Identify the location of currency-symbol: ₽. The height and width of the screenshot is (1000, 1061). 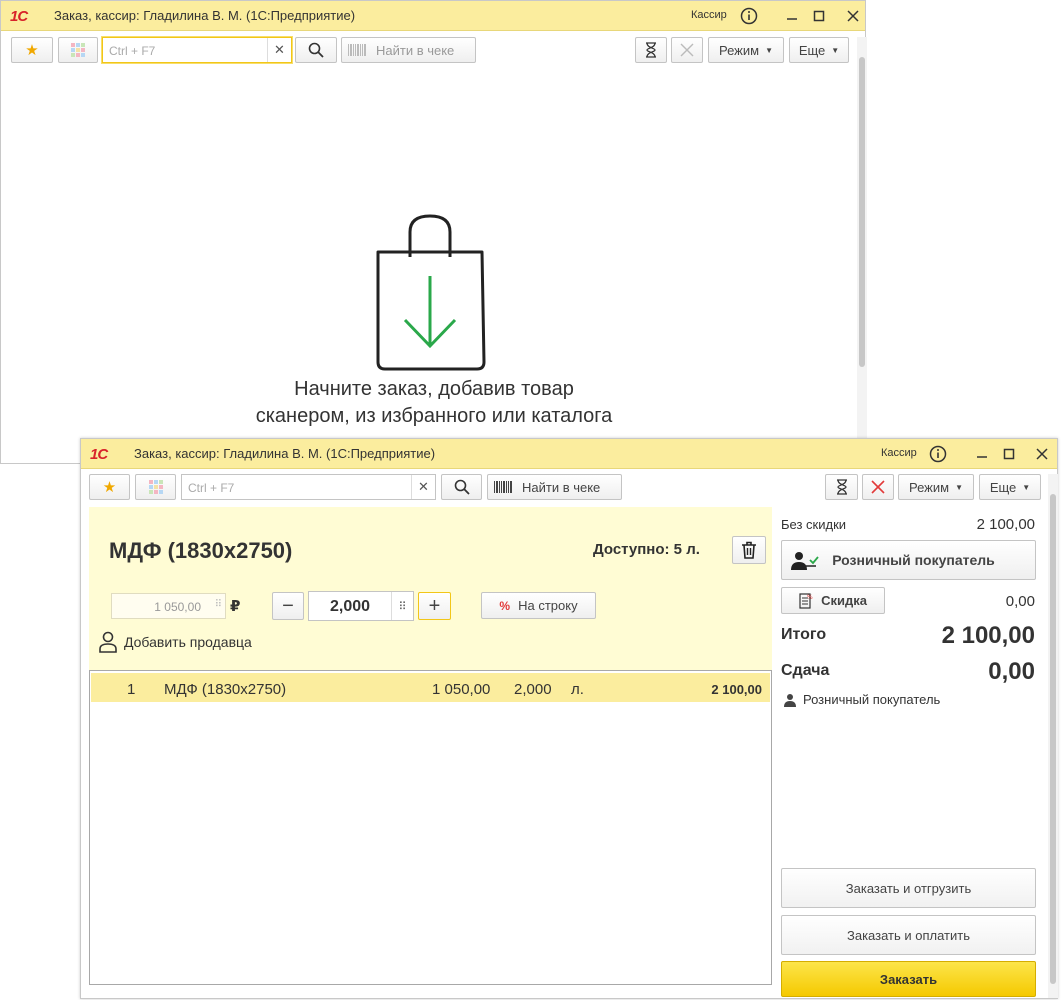
(235, 606).